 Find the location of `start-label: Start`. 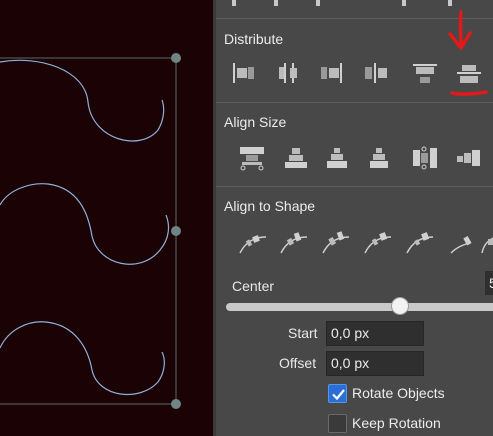

start-label: Start is located at coordinates (303, 333).